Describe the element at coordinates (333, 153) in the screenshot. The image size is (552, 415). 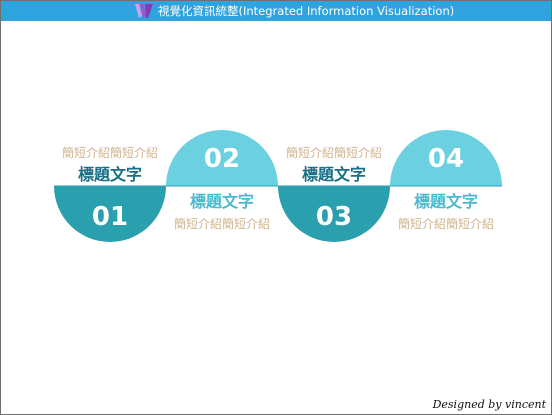
I see `step-3-description: 簡短介紹簡短介紹` at that location.